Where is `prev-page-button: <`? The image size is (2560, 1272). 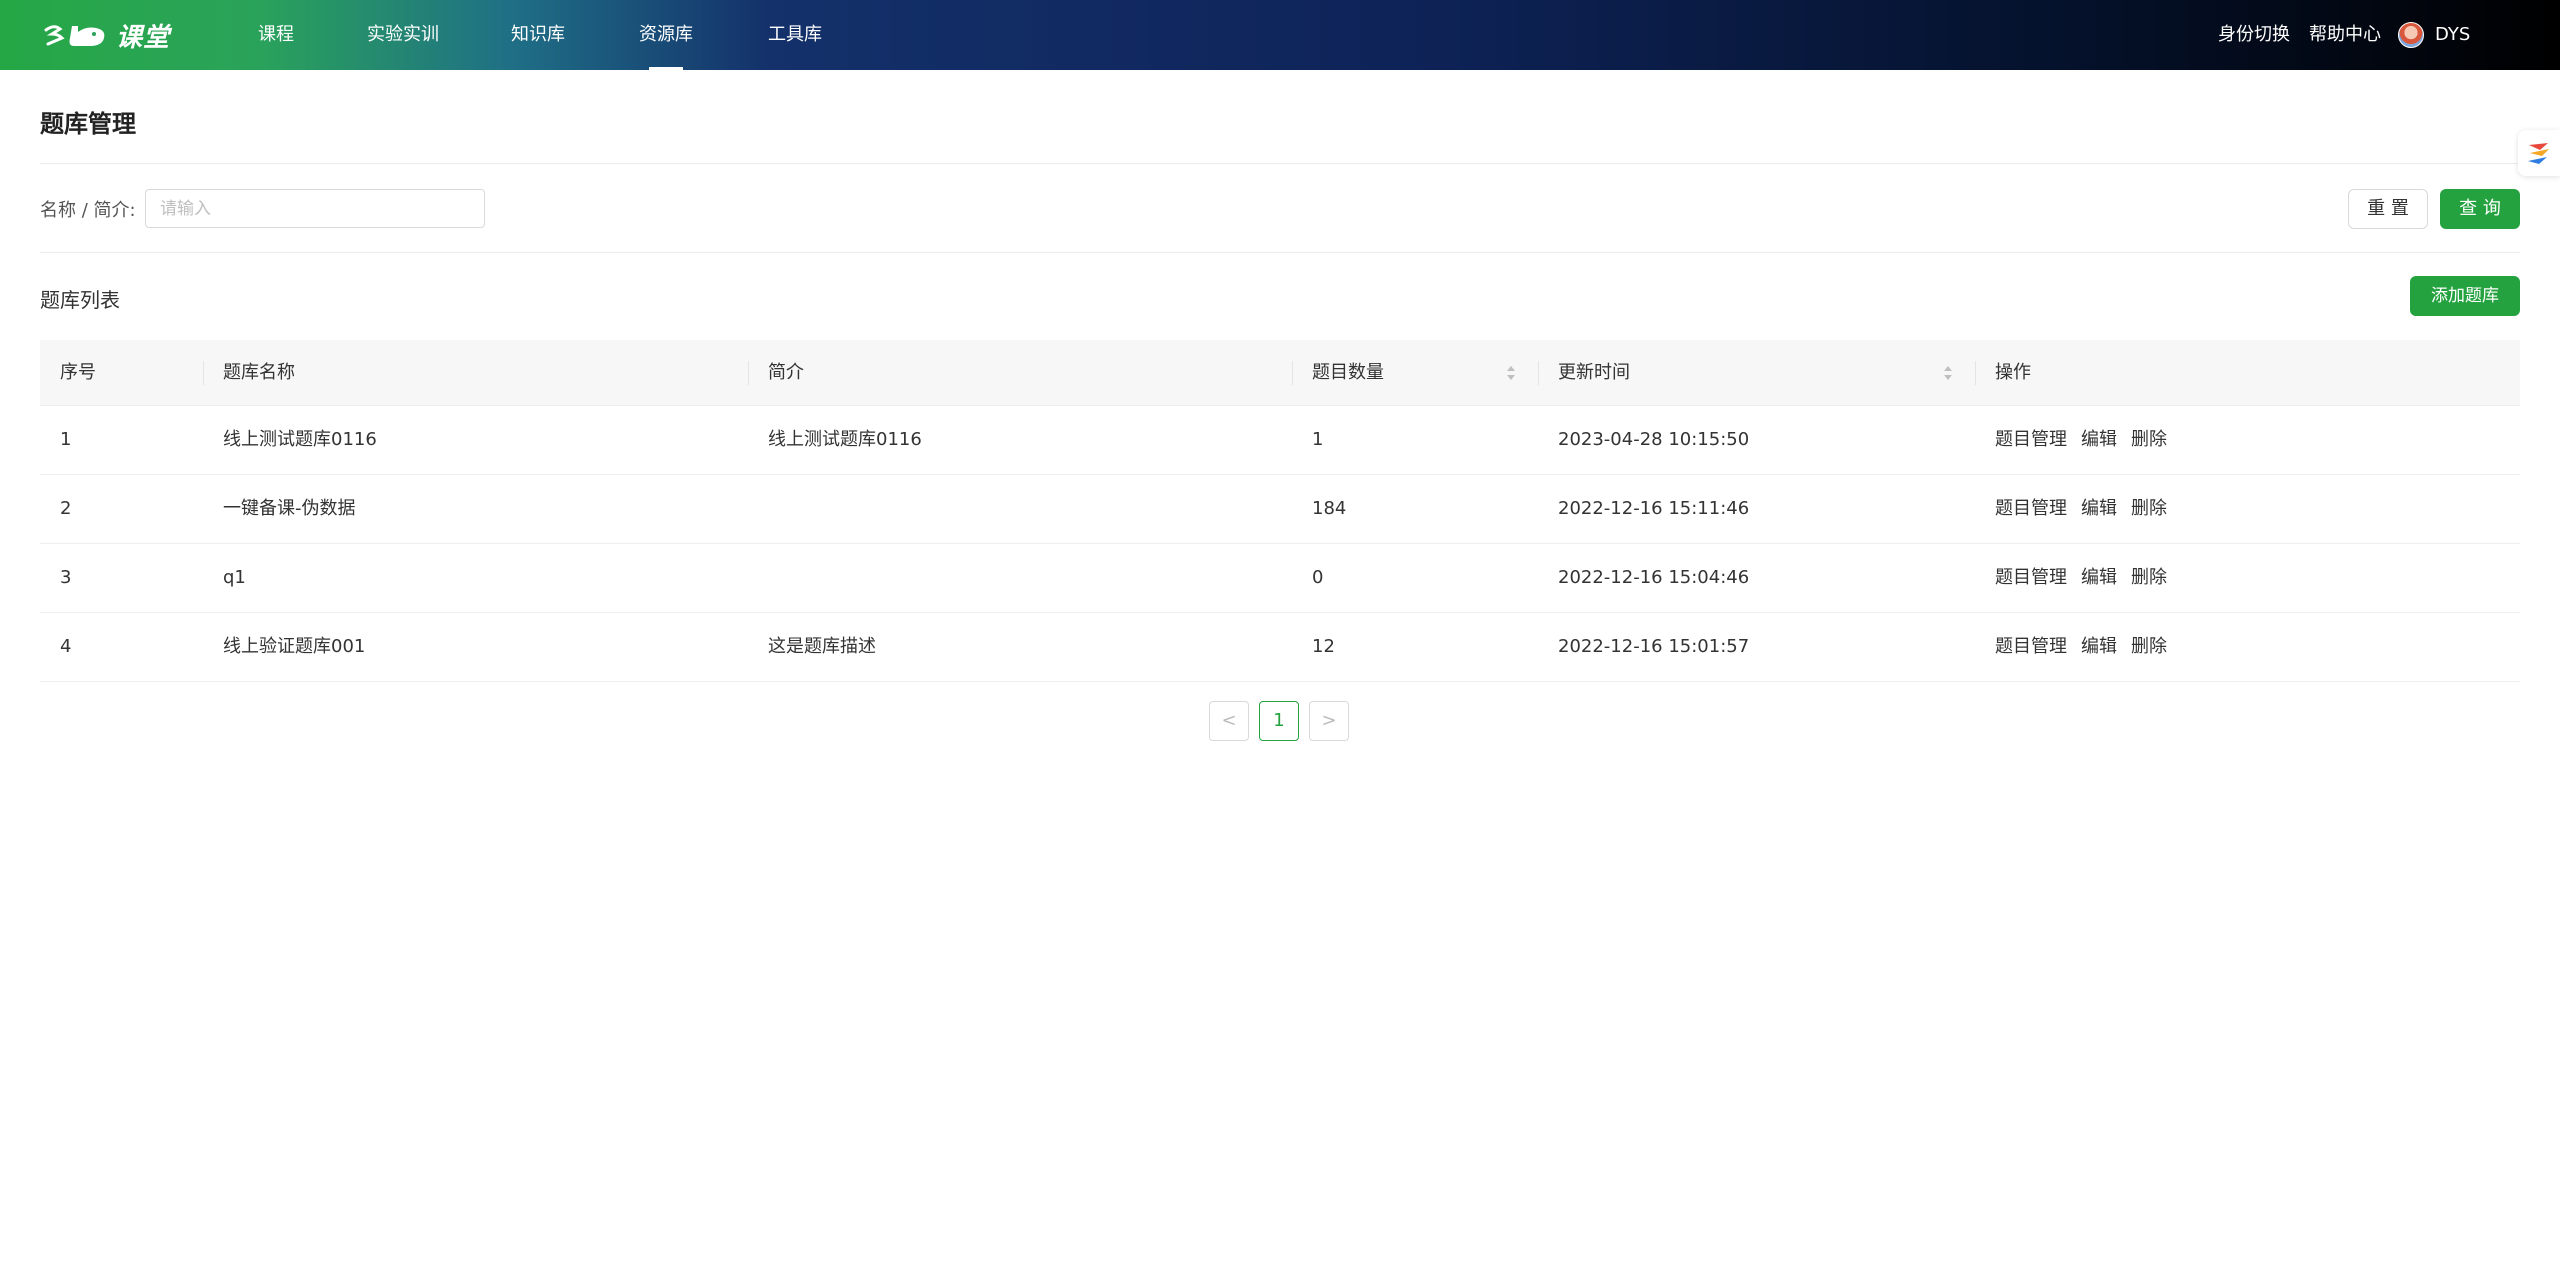
prev-page-button: < is located at coordinates (1229, 721).